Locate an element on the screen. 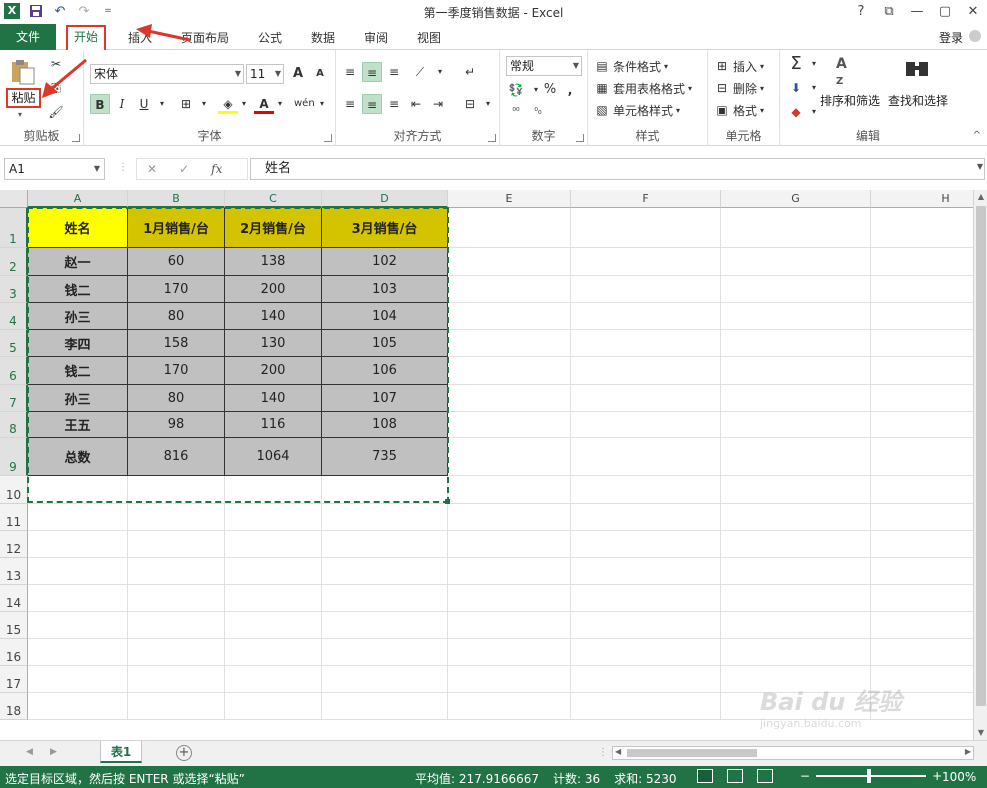 The width and height of the screenshot is (987, 788). tab-file: 文件 is located at coordinates (28, 37).